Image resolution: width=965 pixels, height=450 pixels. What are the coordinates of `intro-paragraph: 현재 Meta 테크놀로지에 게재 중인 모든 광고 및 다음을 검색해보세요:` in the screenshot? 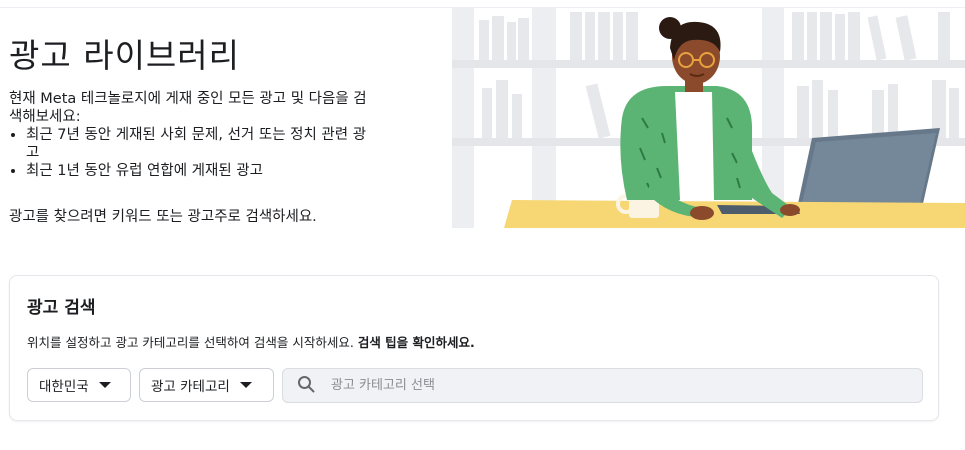 It's located at (188, 108).